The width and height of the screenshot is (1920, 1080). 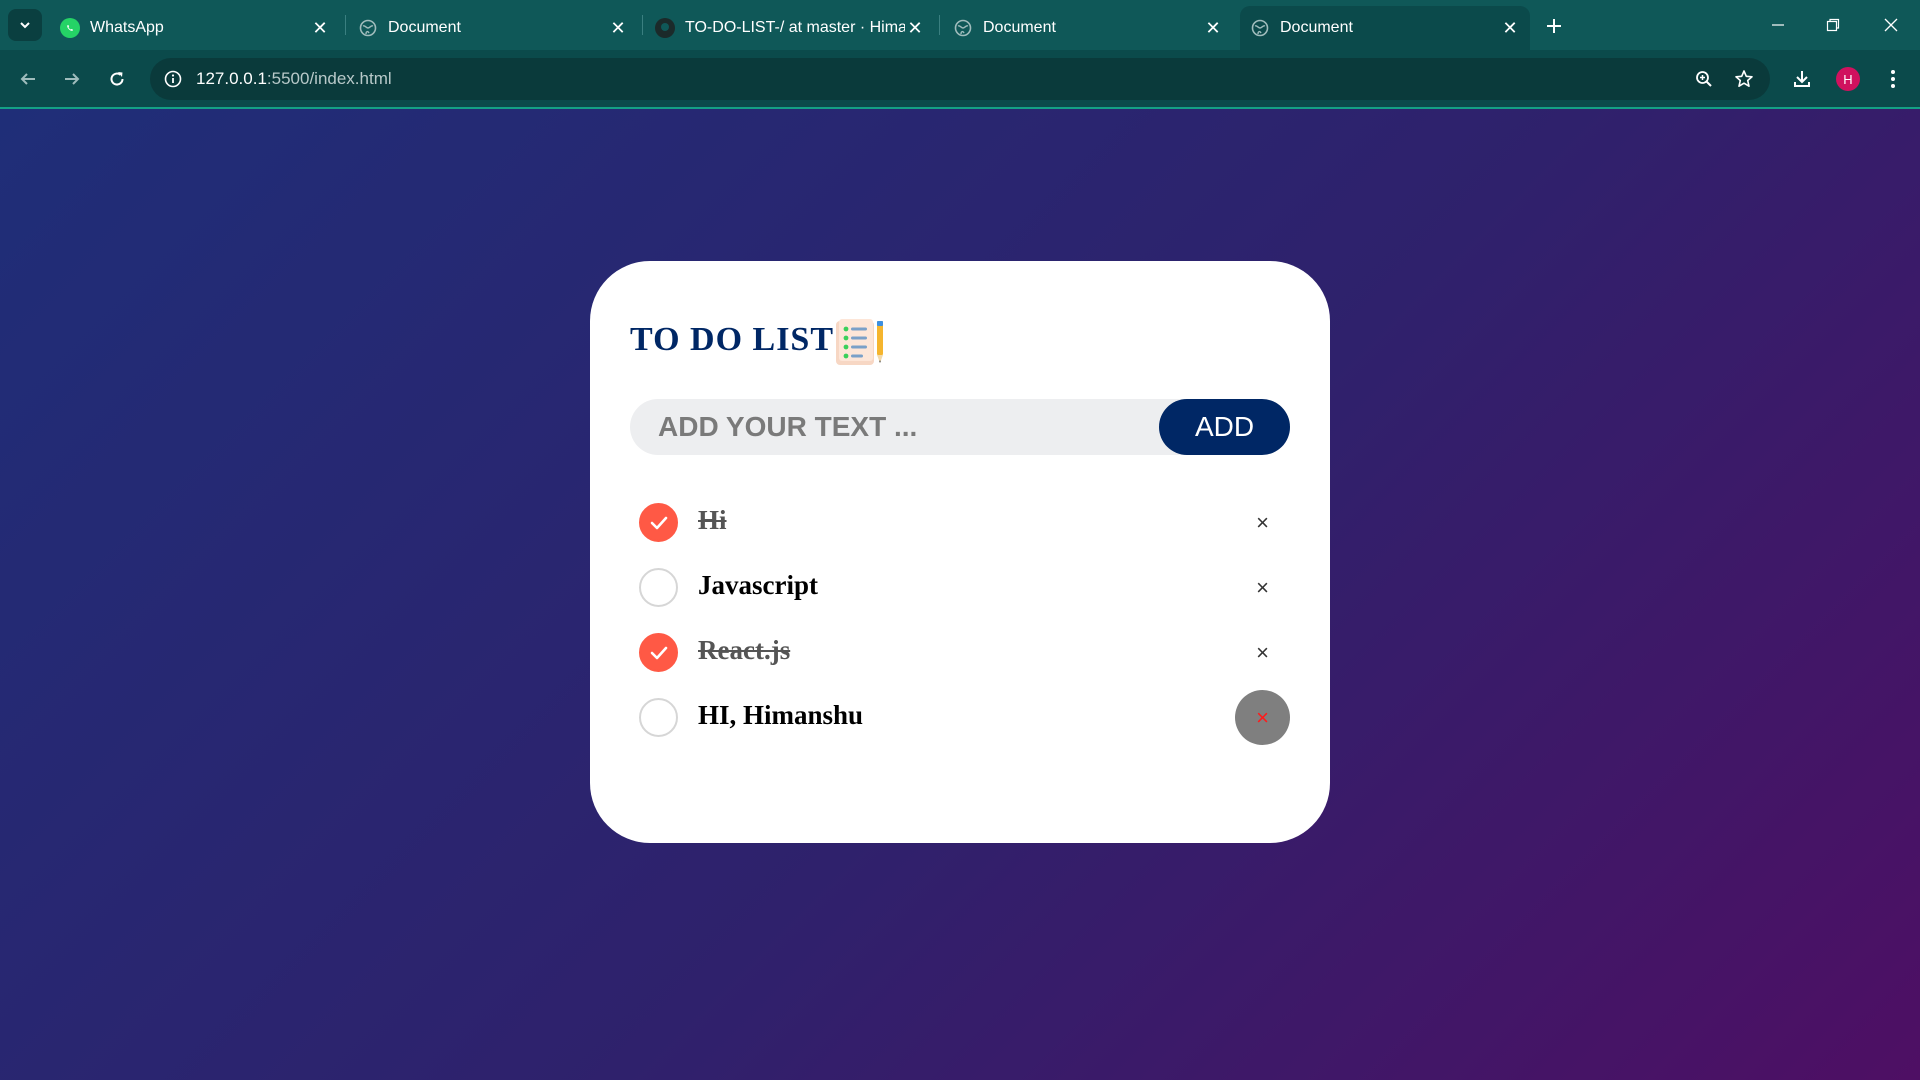 I want to click on new-tab-button, so click(x=1554, y=26).